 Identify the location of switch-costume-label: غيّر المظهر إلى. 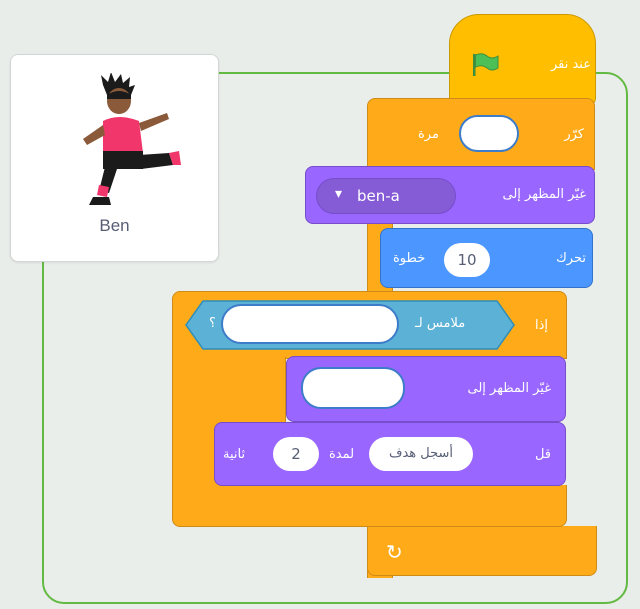
(544, 194).